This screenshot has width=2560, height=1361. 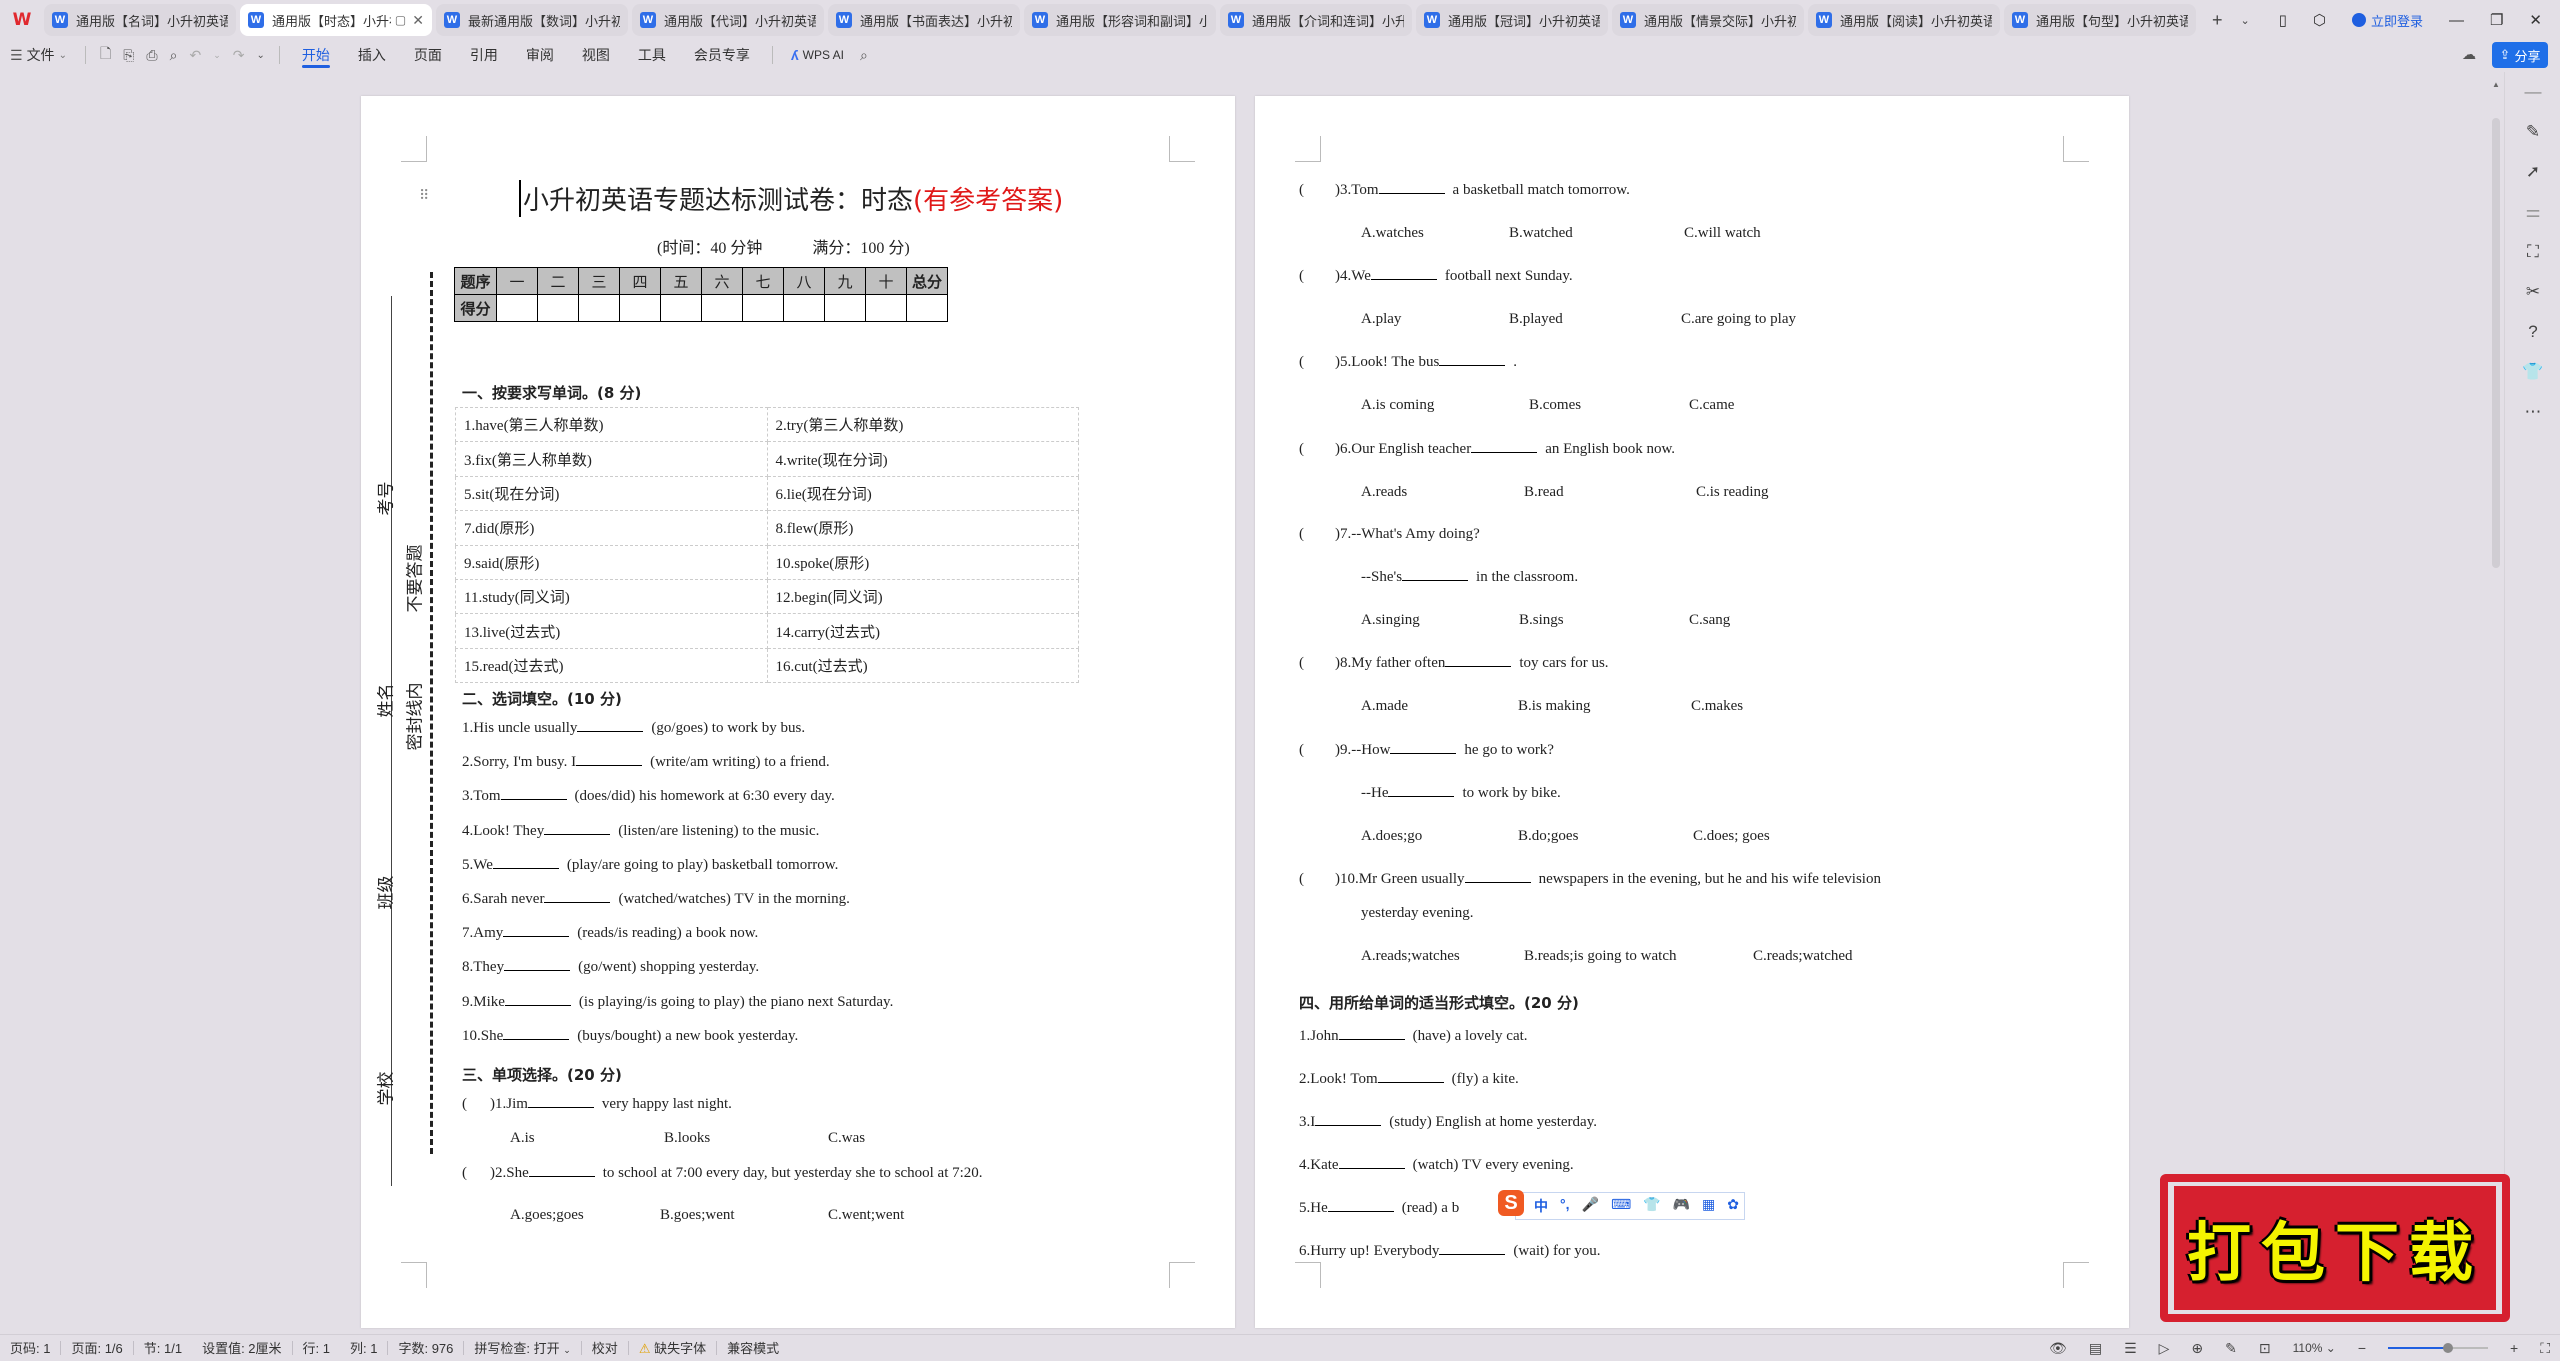 I want to click on tab-document: W 通用版【时态】小升初 ▢ ✕, so click(x=336, y=20).